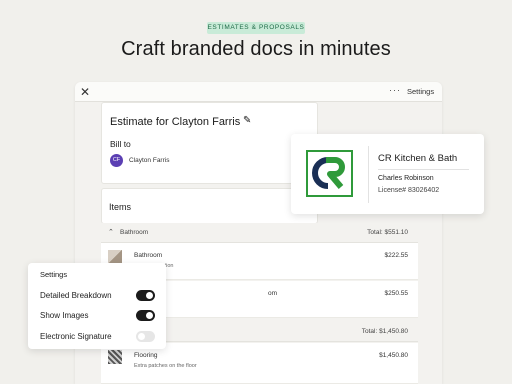 The image size is (512, 384). I want to click on item-price: $222.55, so click(396, 255).